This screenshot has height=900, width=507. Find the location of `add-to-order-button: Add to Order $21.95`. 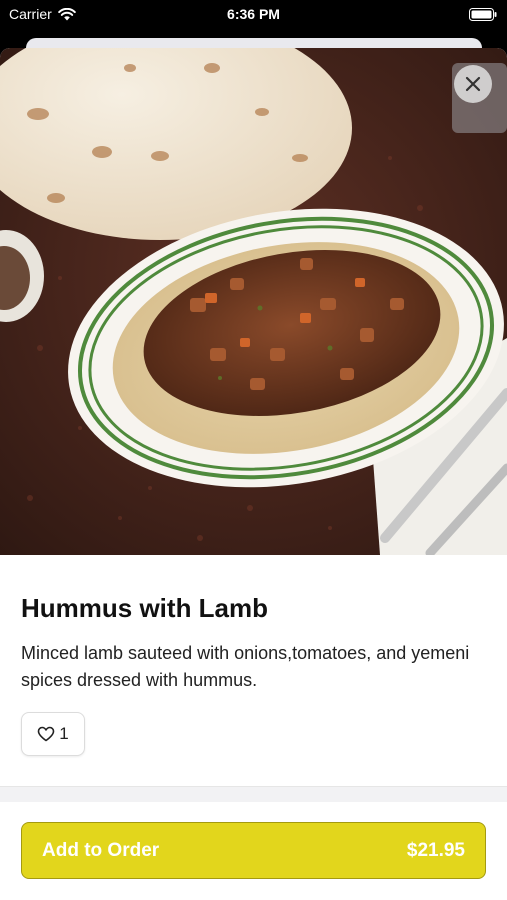

add-to-order-button: Add to Order $21.95 is located at coordinates (253, 850).